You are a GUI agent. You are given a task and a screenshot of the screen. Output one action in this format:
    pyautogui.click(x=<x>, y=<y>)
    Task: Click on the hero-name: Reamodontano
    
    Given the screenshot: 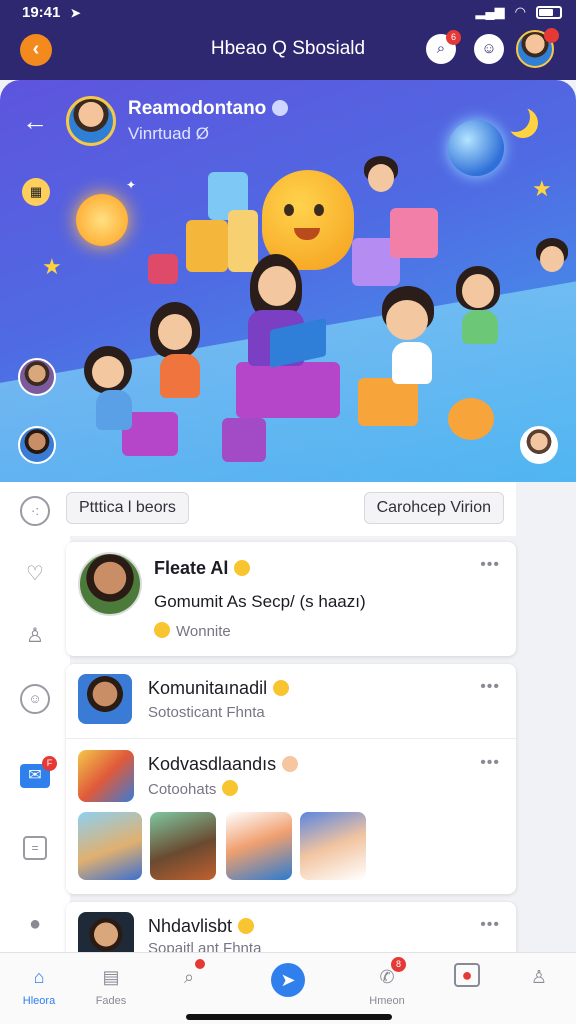 What is the action you would take?
    pyautogui.click(x=208, y=109)
    